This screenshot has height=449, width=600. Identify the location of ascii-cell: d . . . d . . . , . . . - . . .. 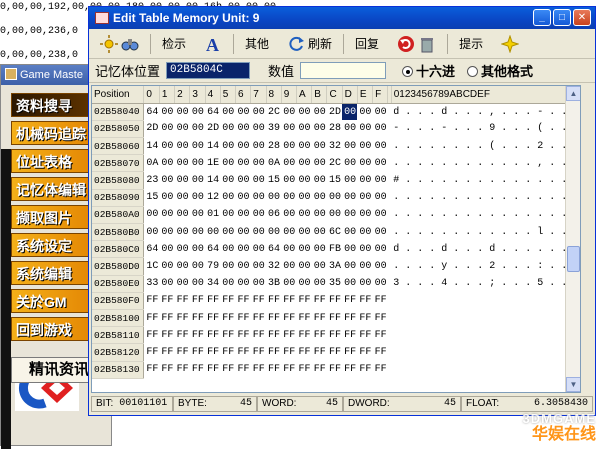
(485, 111).